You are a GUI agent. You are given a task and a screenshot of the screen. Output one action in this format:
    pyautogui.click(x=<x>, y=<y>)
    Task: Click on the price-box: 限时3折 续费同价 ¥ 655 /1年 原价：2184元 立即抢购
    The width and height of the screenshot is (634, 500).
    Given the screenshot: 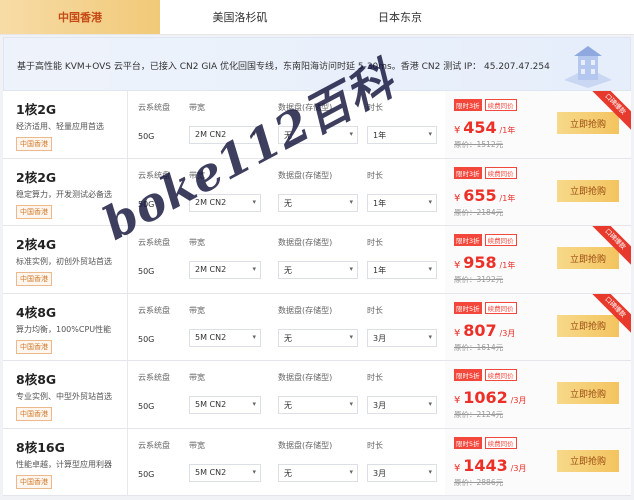 What is the action you would take?
    pyautogui.click(x=538, y=191)
    